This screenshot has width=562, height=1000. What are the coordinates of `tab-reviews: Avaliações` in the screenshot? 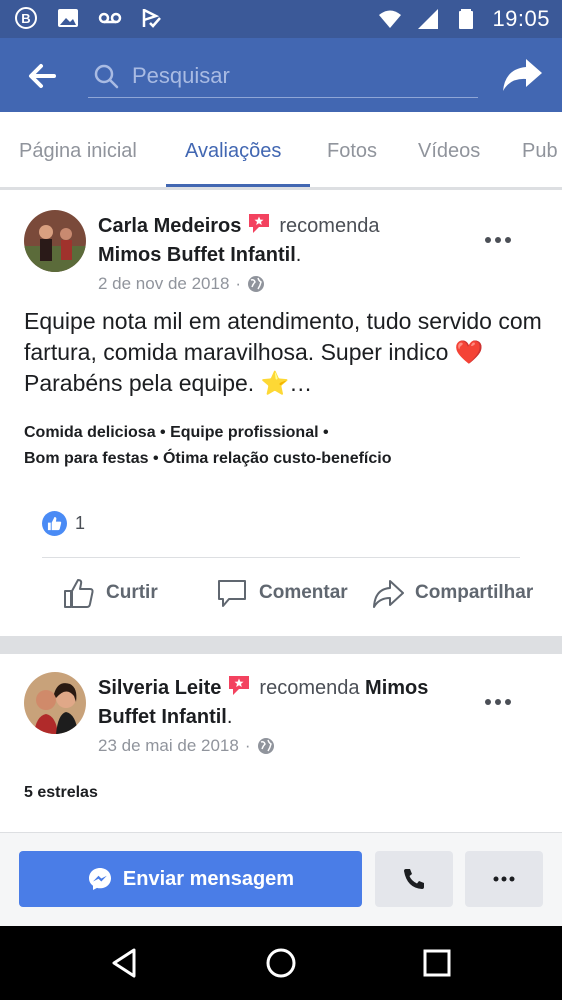 It's located at (233, 151).